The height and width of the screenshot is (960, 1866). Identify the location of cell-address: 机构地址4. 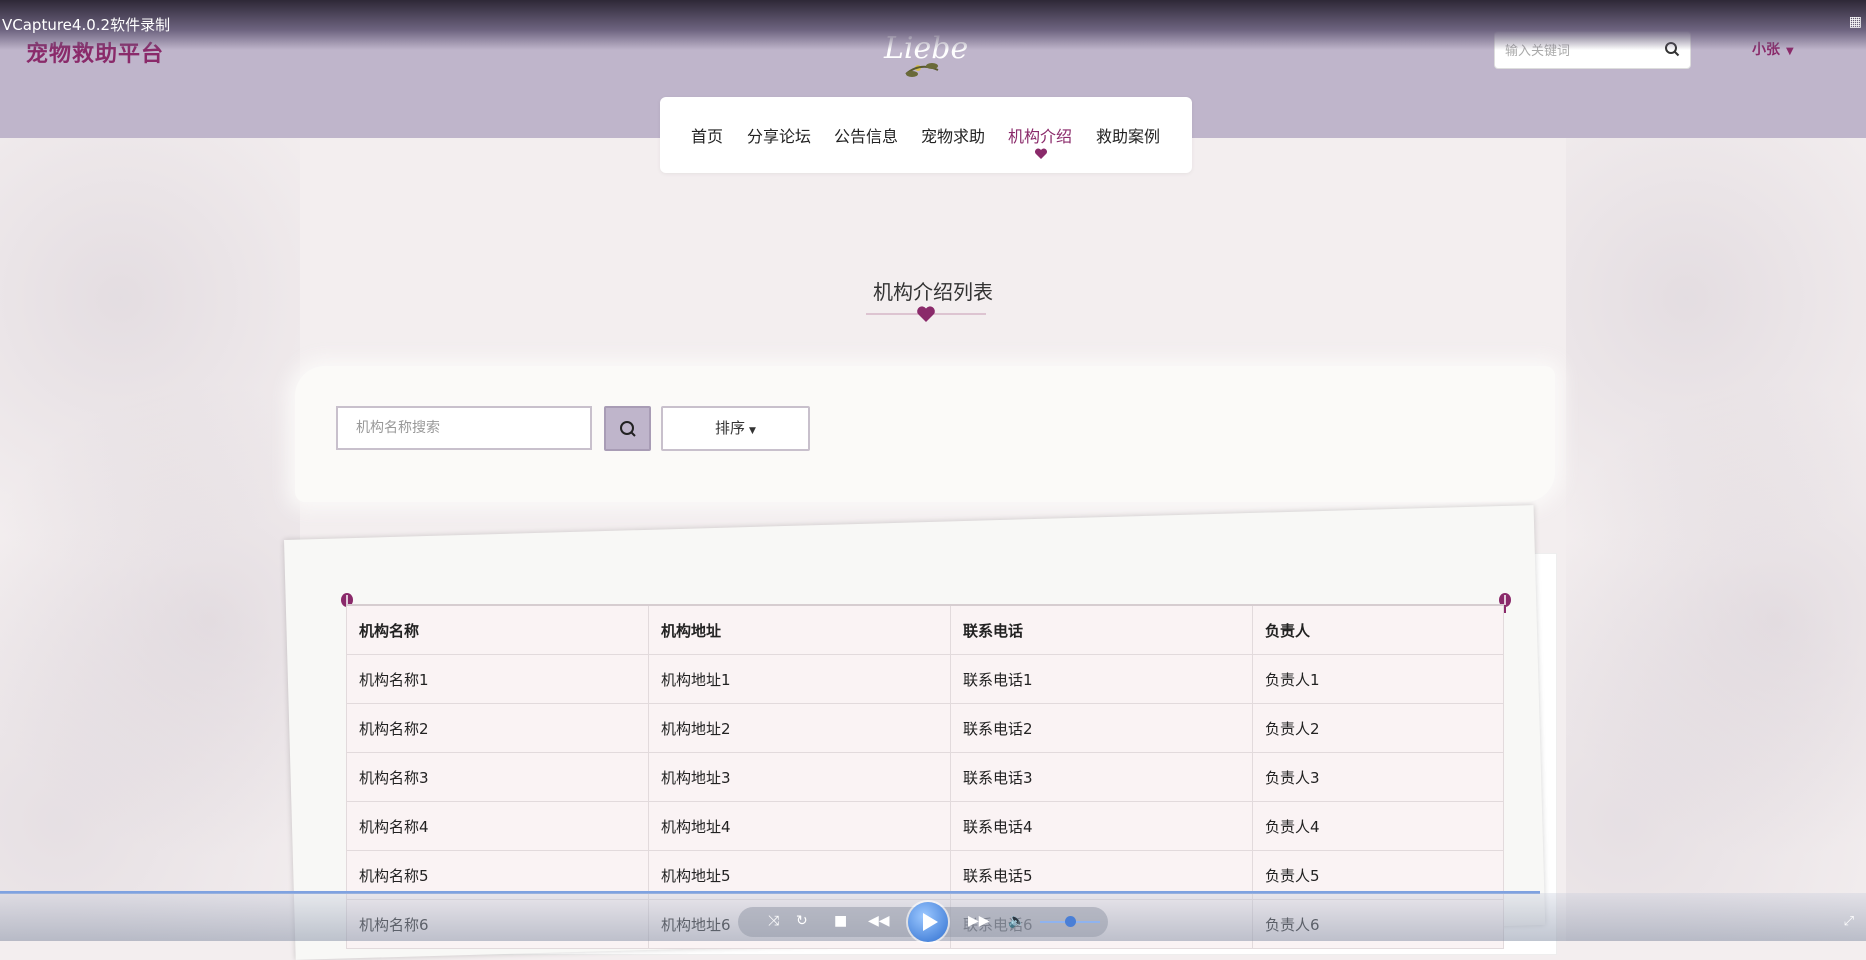
(799, 826).